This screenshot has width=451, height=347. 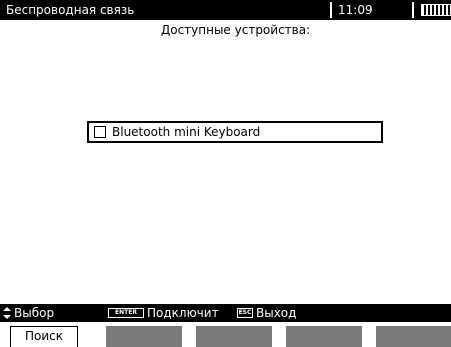 I want to click on select-hint: Выбор, so click(x=34, y=313).